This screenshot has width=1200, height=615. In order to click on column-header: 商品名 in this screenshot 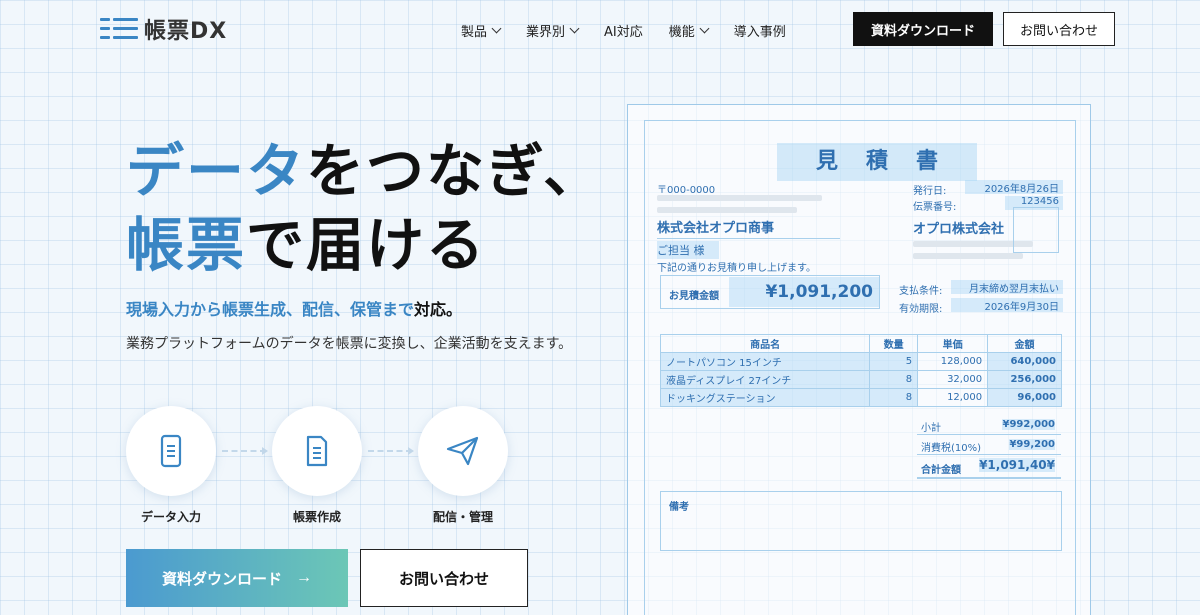, I will do `click(765, 343)`.